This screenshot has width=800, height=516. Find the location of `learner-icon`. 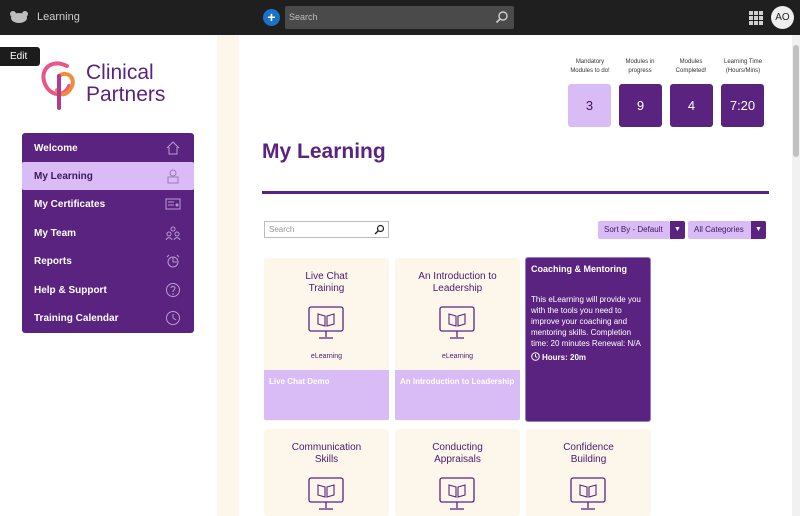

learner-icon is located at coordinates (173, 176).